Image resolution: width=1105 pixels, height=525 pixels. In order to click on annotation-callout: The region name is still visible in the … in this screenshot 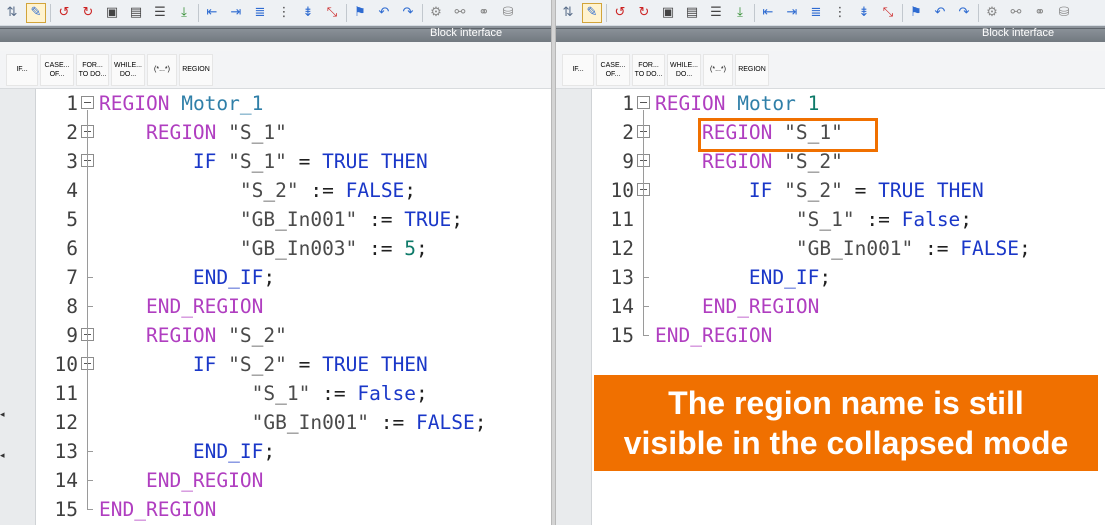, I will do `click(846, 423)`.